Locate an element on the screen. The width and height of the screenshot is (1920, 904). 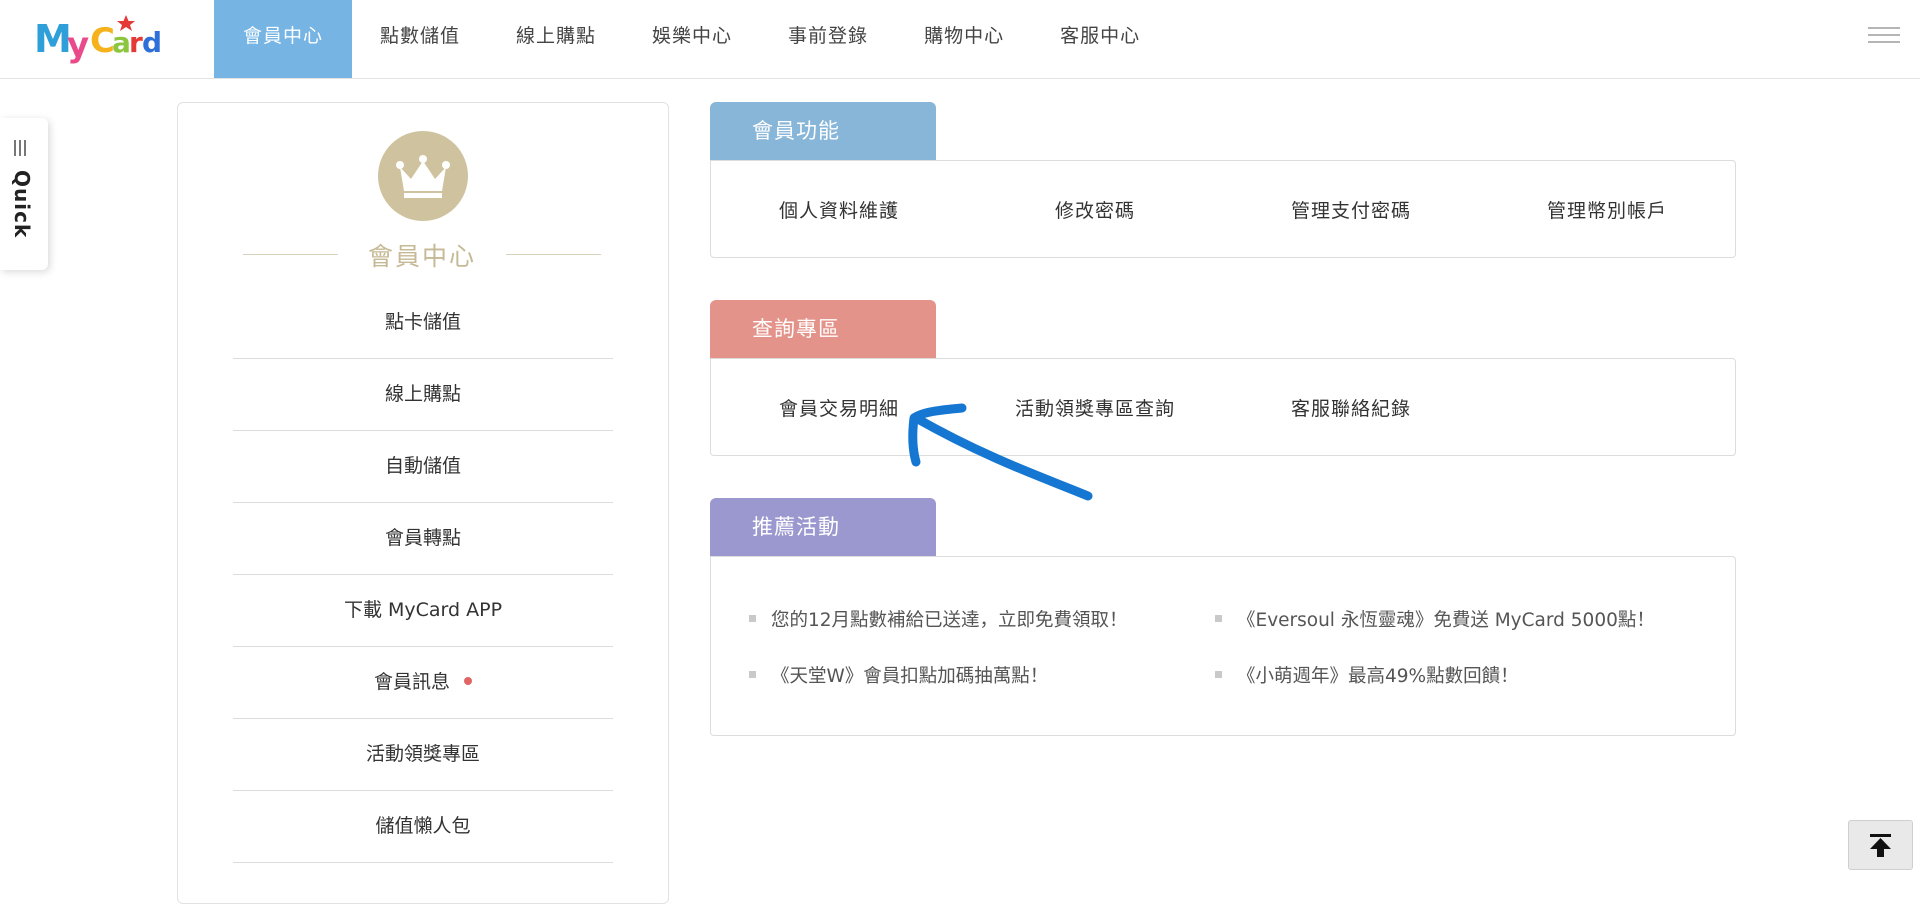
promo-link: 《Eversoul 永恆靈魂》免費送 MyCard 5000點！ is located at coordinates (1465, 621).